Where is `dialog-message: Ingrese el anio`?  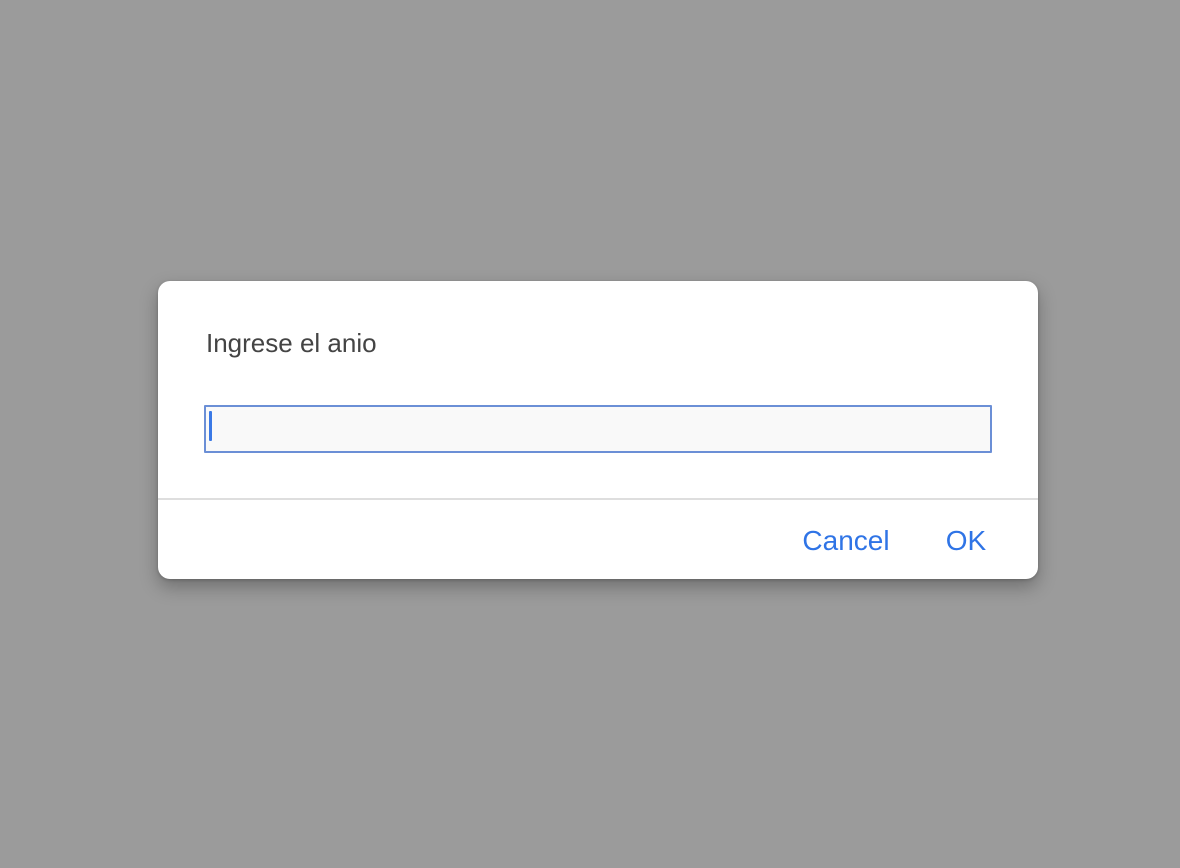
dialog-message: Ingrese el anio is located at coordinates (291, 343).